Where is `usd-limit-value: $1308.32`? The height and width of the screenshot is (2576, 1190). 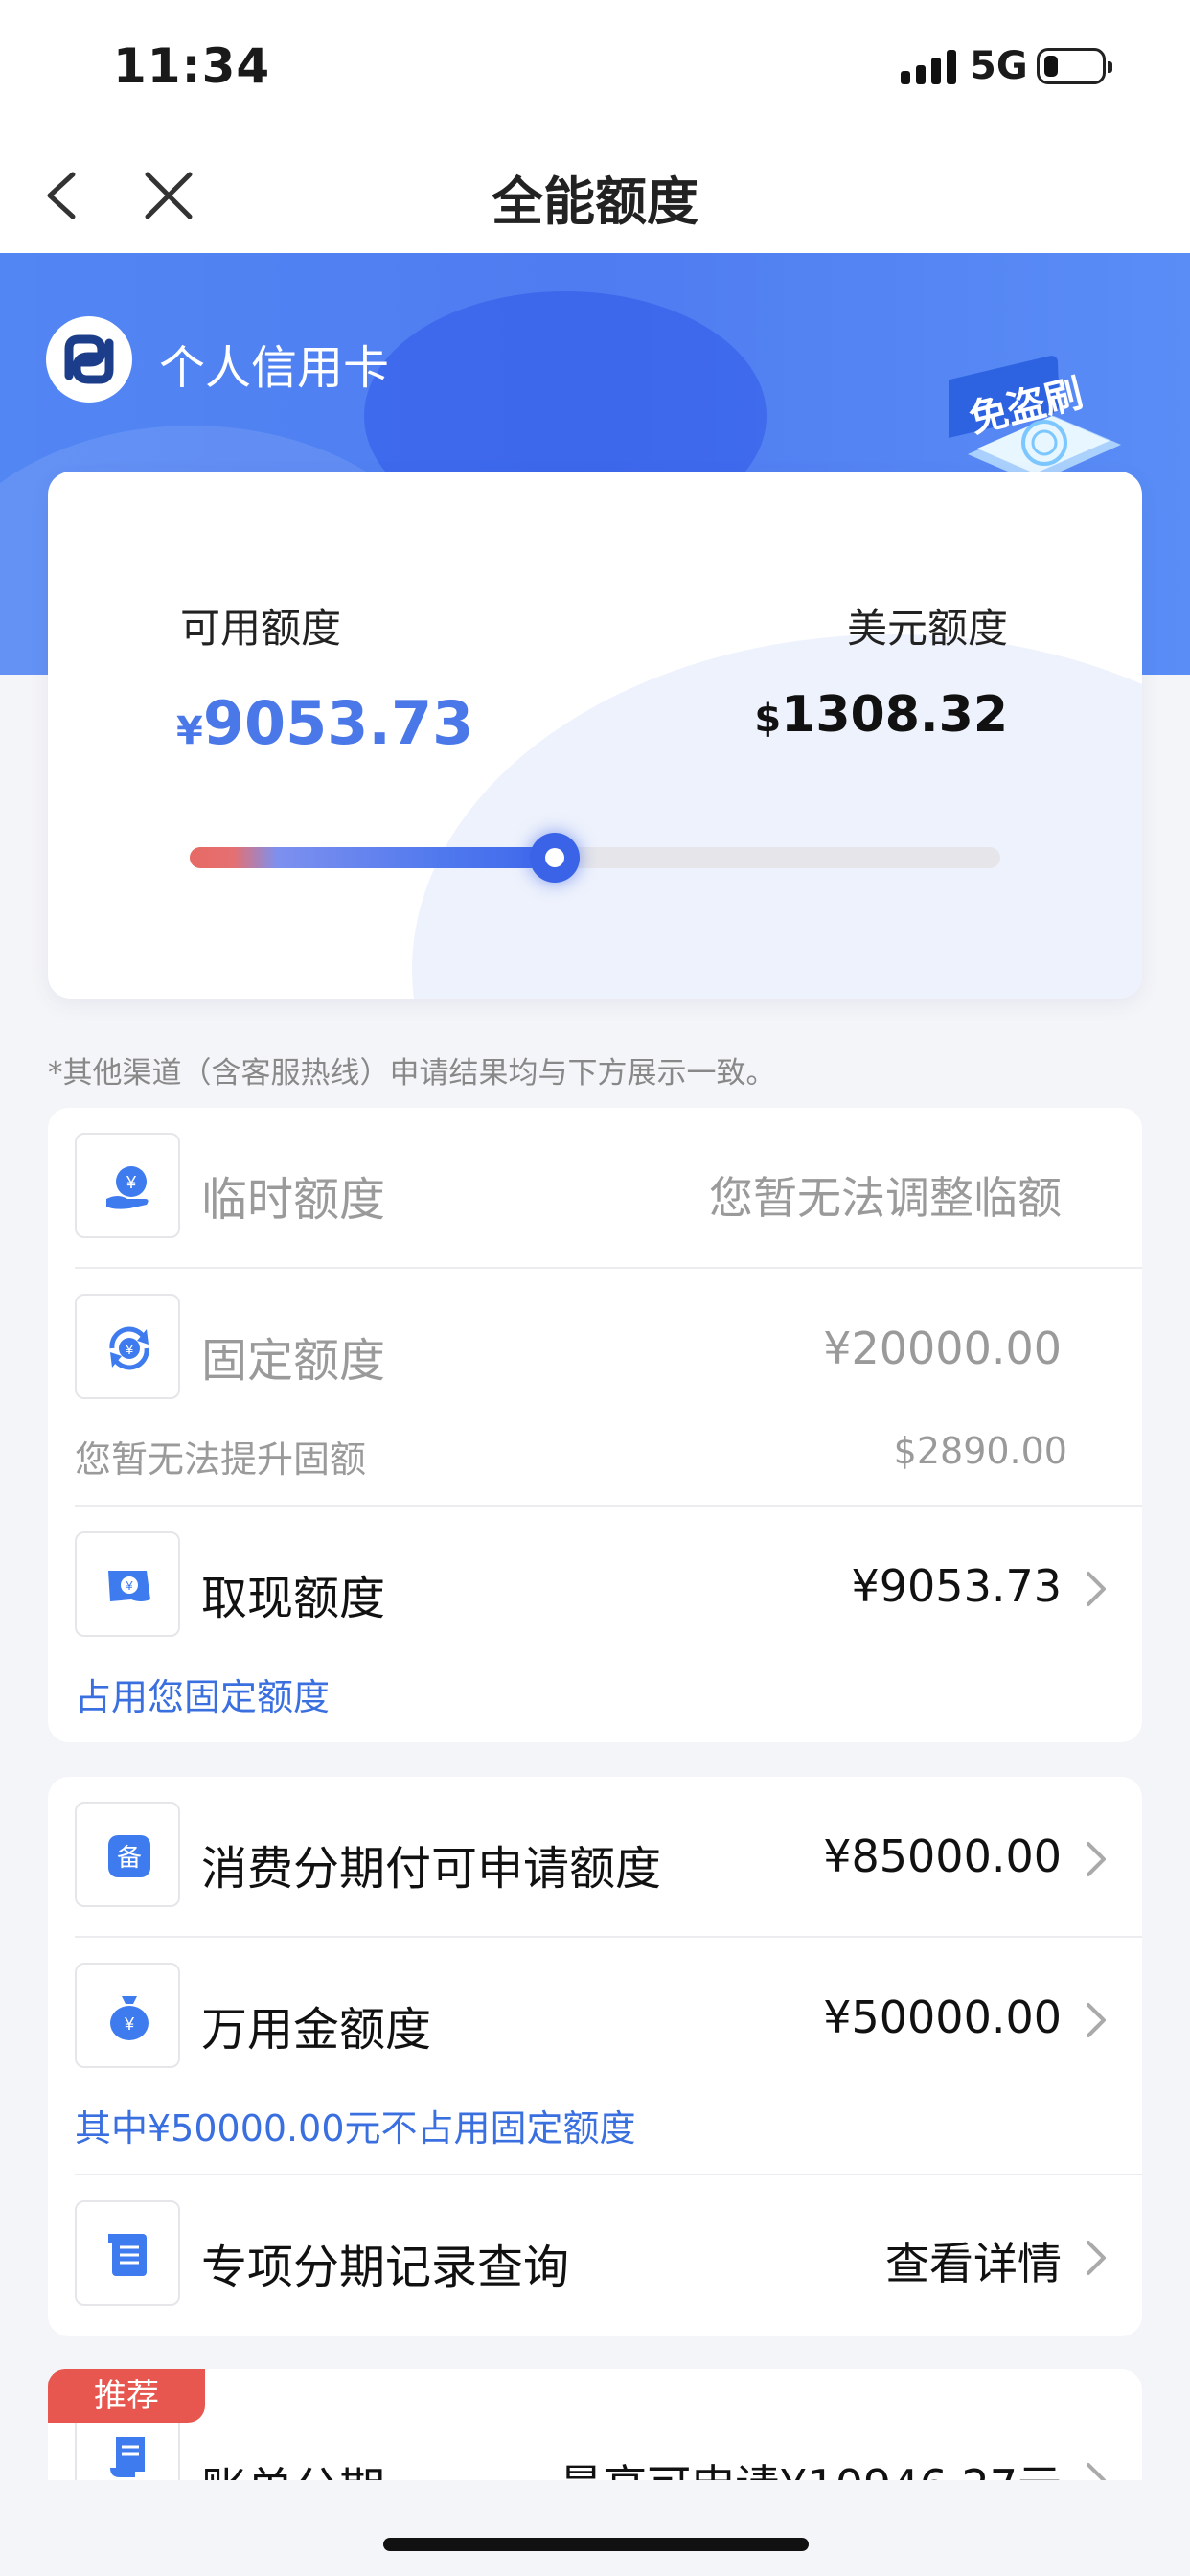 usd-limit-value: $1308.32 is located at coordinates (881, 715).